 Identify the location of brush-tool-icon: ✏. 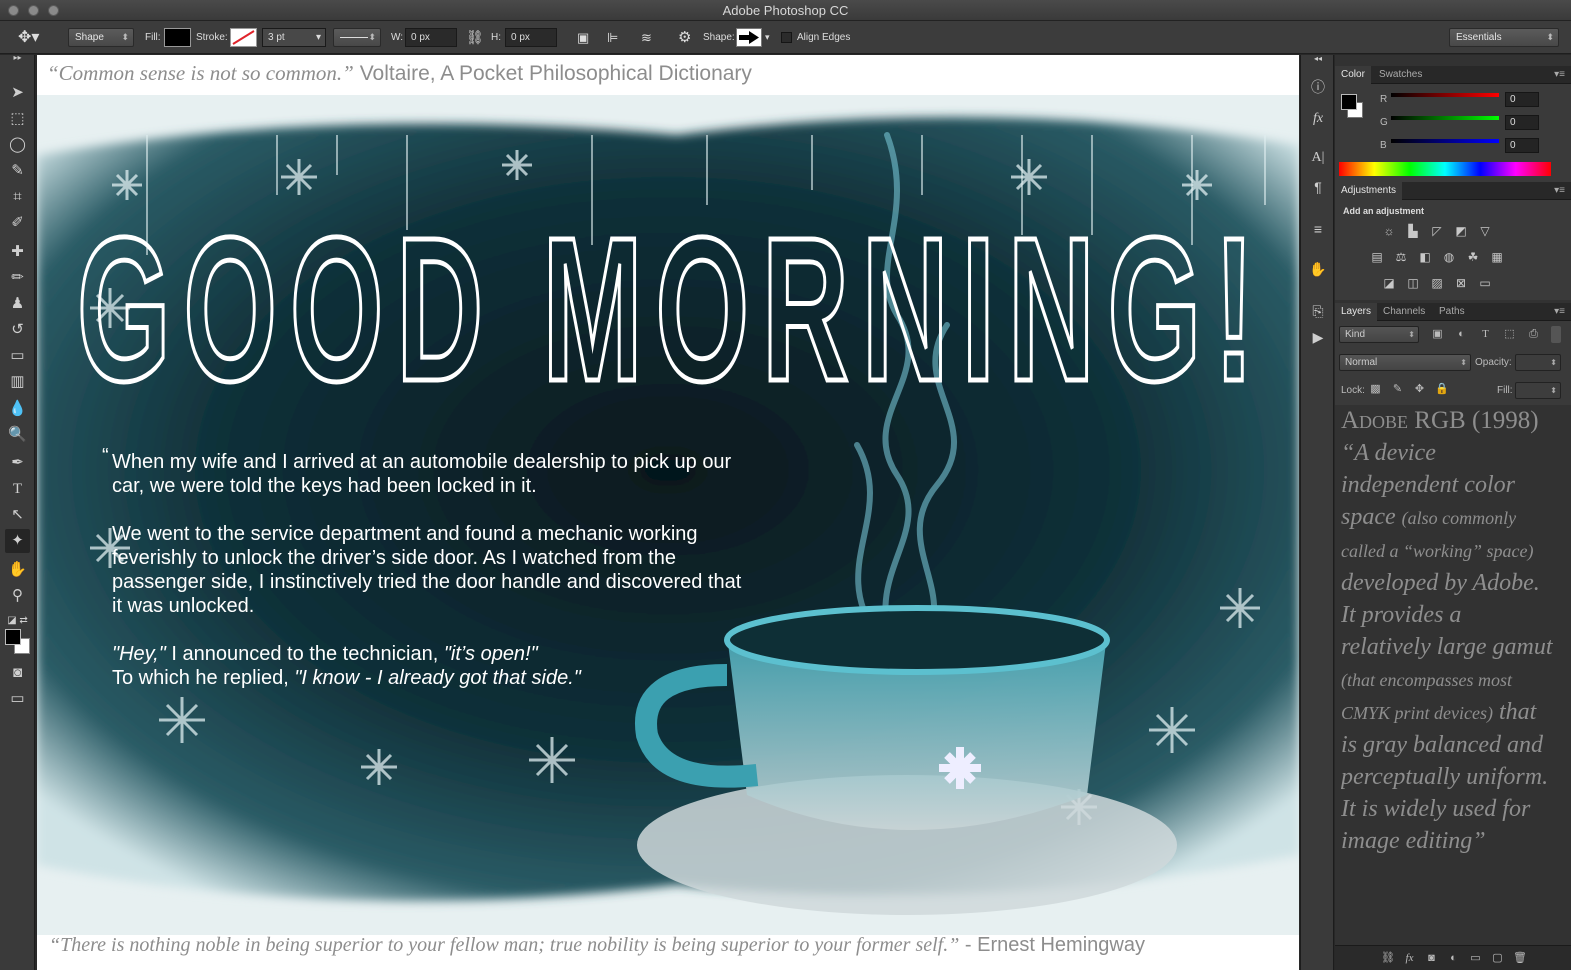
(17, 278).